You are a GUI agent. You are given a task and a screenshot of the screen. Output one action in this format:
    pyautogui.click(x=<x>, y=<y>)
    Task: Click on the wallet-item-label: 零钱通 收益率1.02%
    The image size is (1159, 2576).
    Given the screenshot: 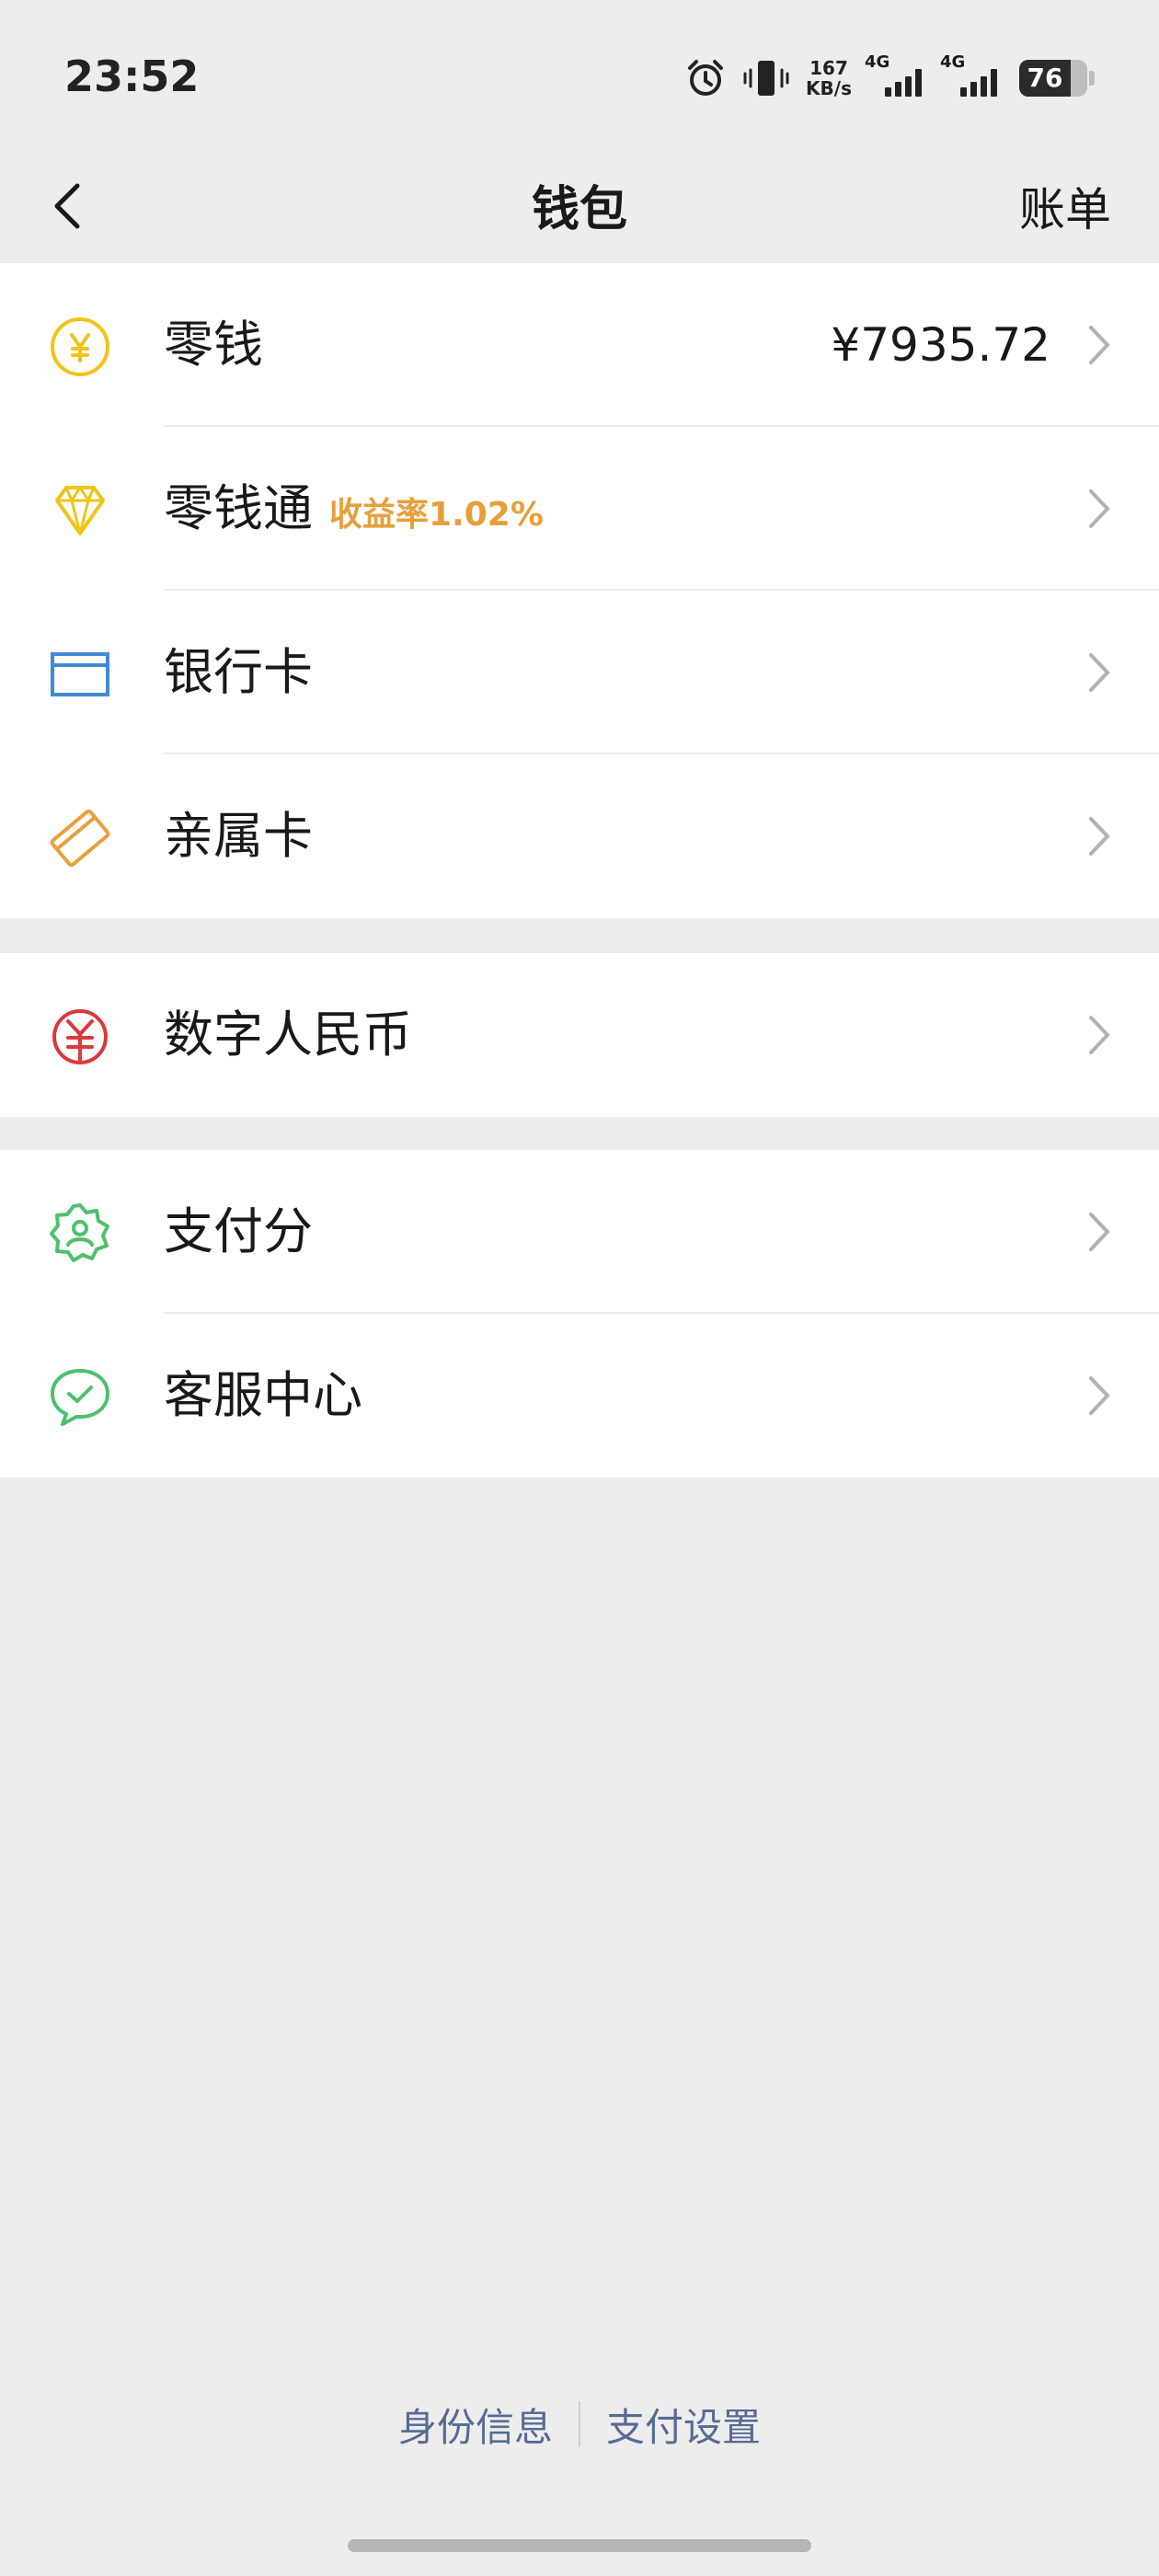 What is the action you would take?
    pyautogui.click(x=354, y=509)
    